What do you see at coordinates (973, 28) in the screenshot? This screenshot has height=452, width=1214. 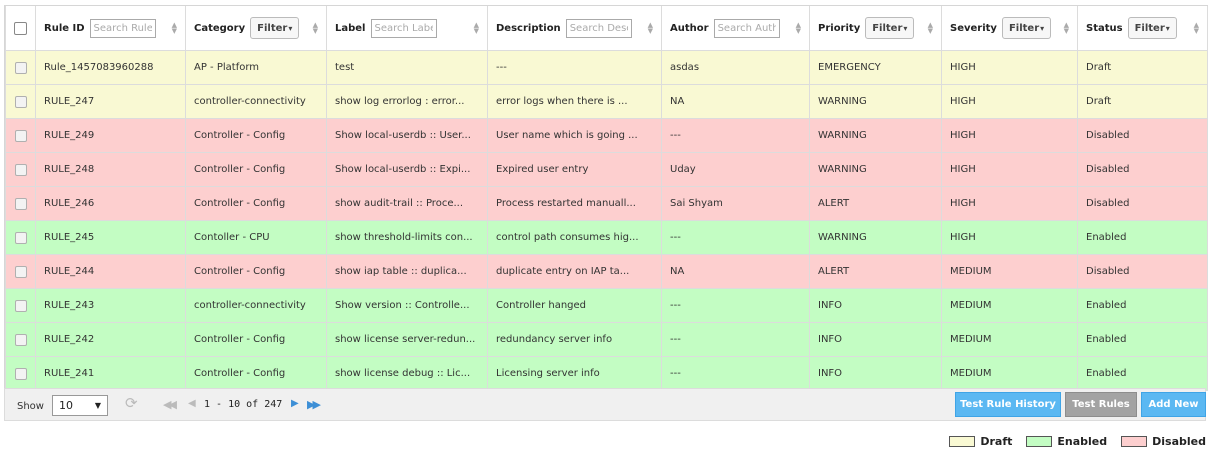 I see `col-severity-label: Severity` at bounding box center [973, 28].